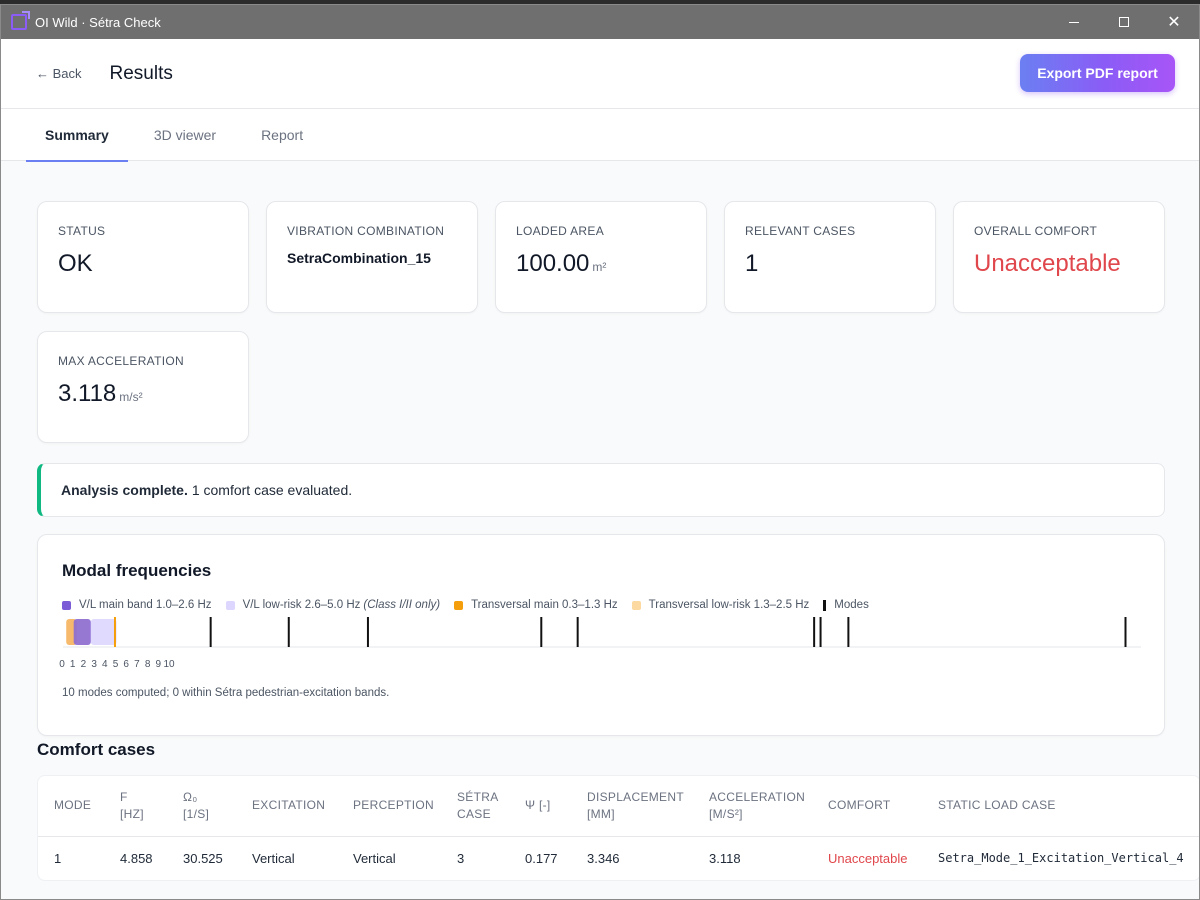 The width and height of the screenshot is (1200, 900). I want to click on status-card: STATUS OK, so click(143, 257).